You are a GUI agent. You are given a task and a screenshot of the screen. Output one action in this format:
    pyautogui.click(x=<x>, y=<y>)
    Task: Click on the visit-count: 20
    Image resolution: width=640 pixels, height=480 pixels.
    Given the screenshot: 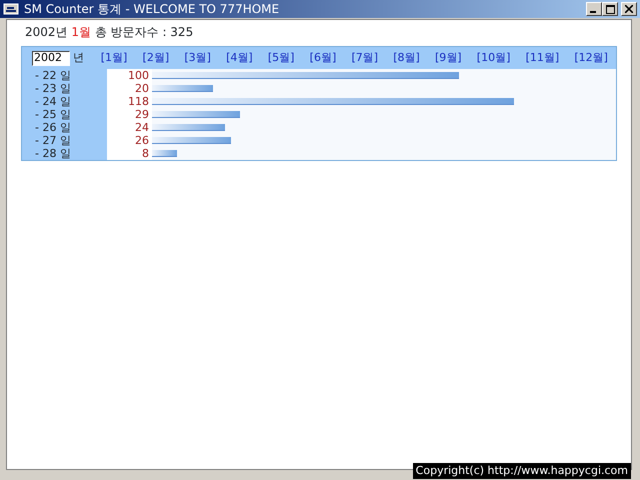 What is the action you would take?
    pyautogui.click(x=142, y=88)
    